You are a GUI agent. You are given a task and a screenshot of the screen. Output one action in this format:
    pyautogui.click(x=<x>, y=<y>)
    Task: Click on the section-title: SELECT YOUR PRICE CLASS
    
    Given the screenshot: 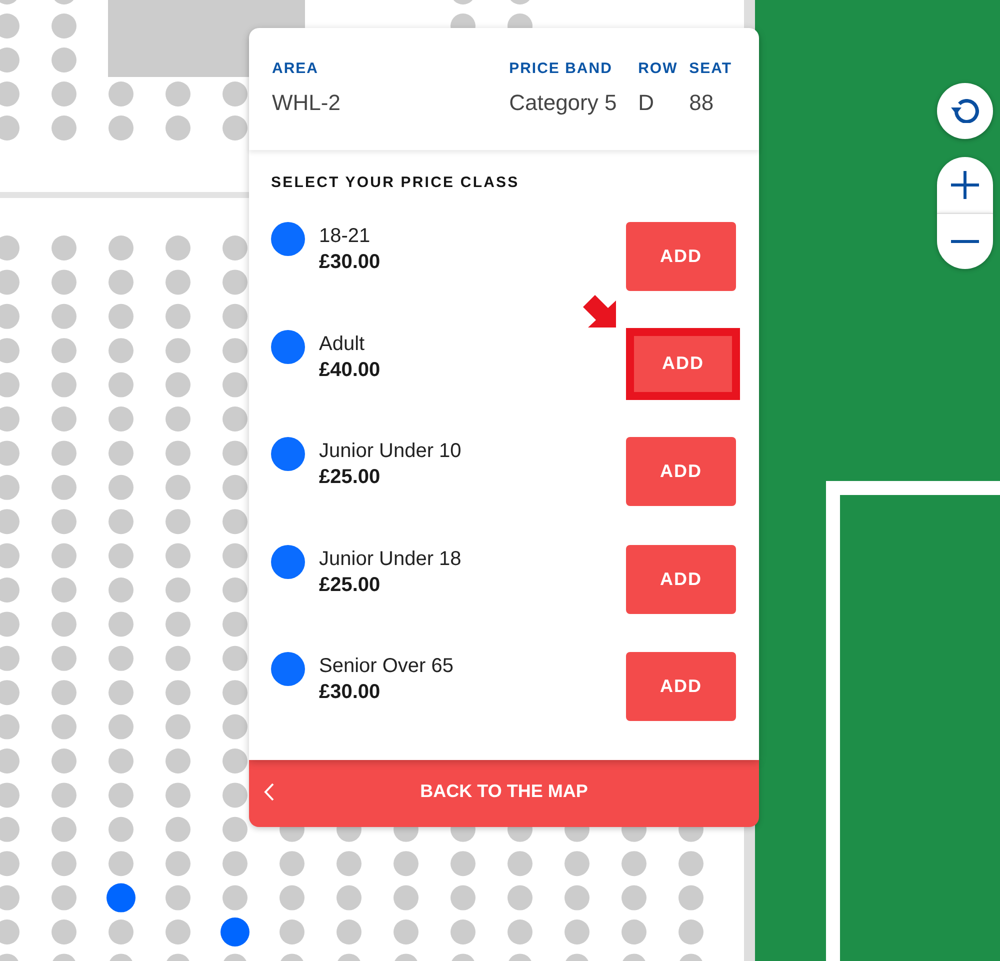 What is the action you would take?
    pyautogui.click(x=395, y=183)
    